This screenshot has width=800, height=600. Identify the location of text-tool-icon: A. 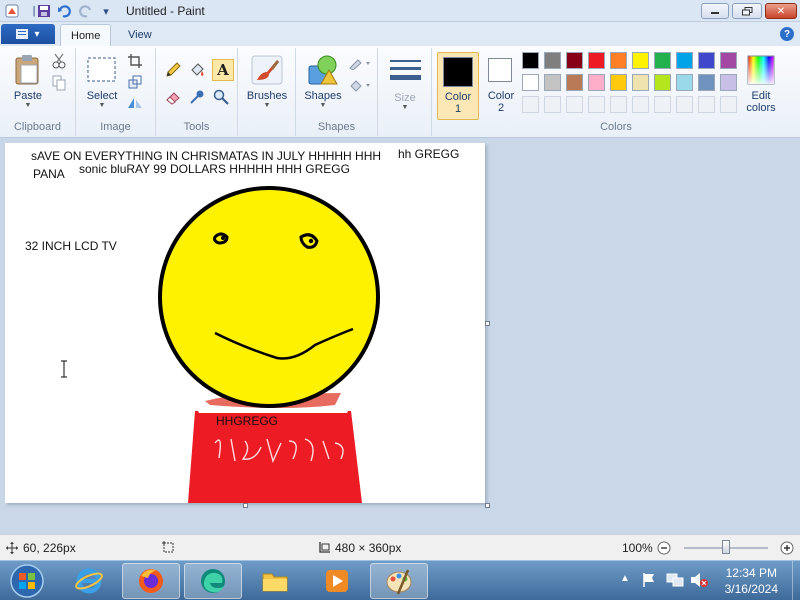
(223, 70).